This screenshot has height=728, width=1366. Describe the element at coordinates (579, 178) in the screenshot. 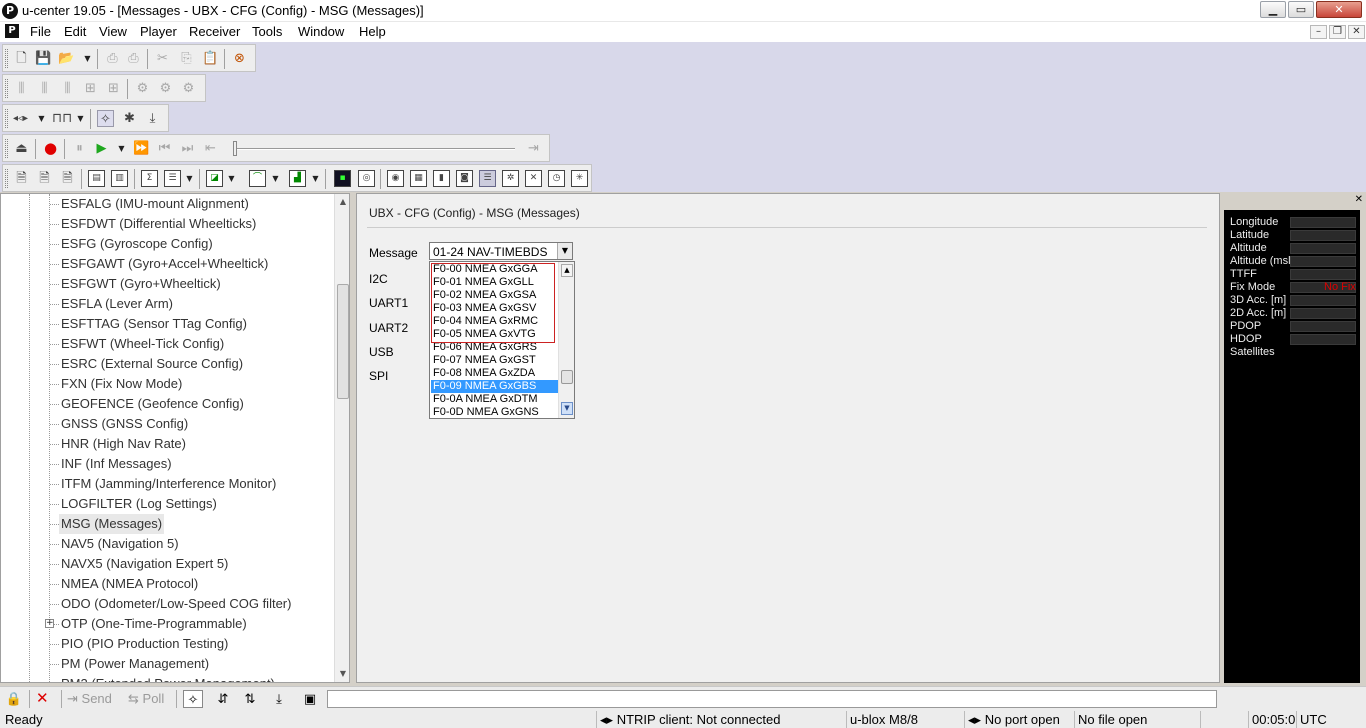

I see `deviation-view-icon: ✳` at that location.